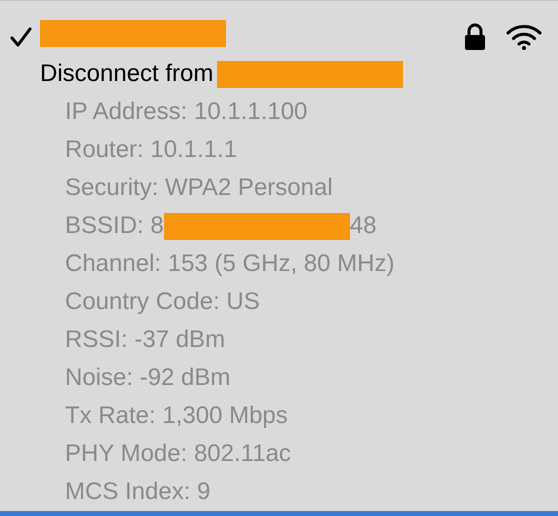 Image resolution: width=558 pixels, height=516 pixels. I want to click on detail-text: BSSID: 8, so click(114, 226).